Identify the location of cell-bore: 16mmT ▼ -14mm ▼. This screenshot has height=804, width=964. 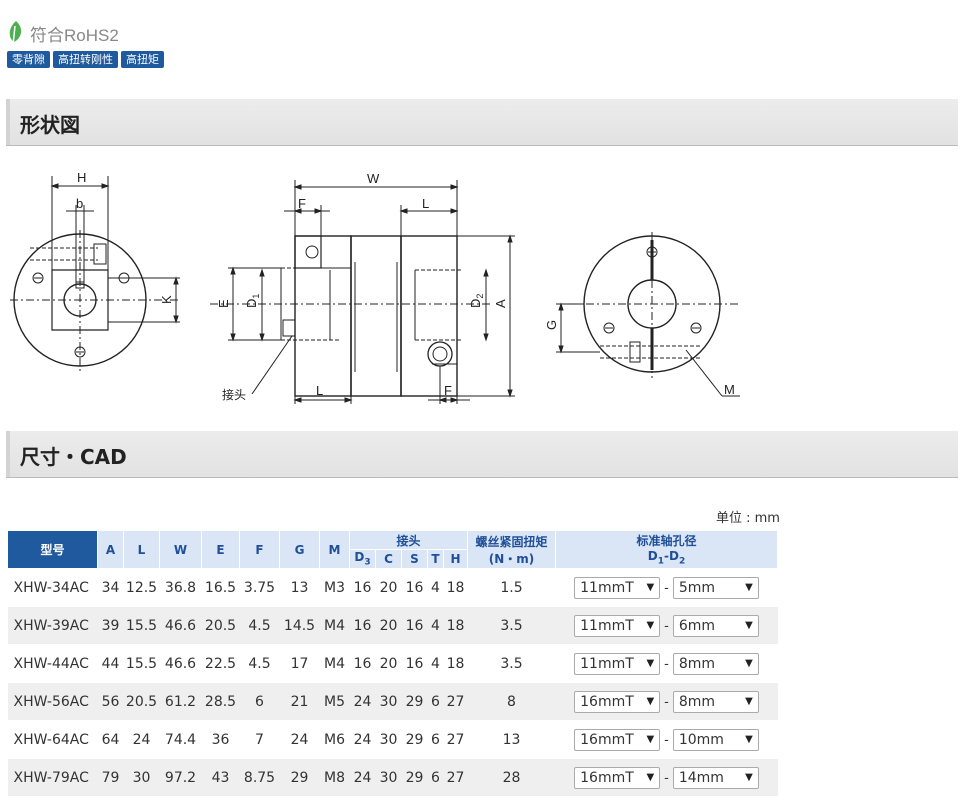
(666, 777).